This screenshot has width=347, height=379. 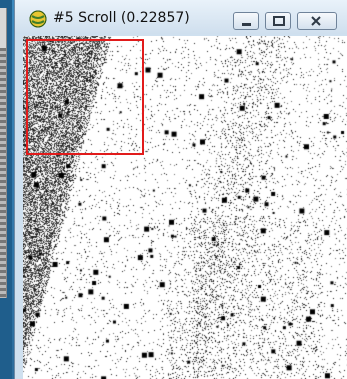 I want to click on close-button, so click(x=317, y=21).